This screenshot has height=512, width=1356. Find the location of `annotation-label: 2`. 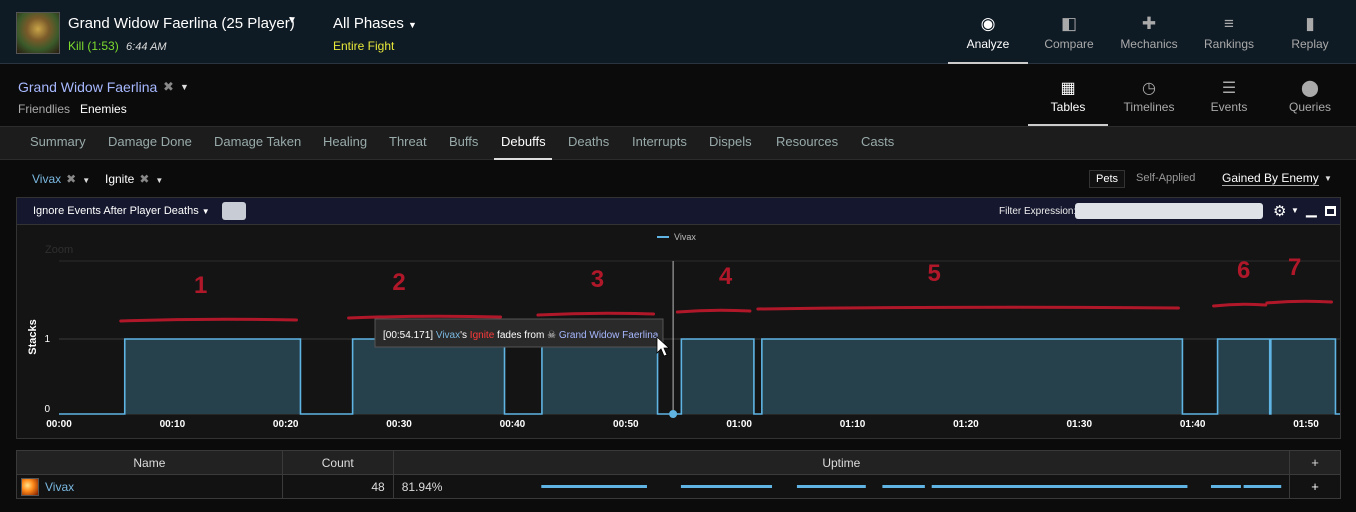

annotation-label: 2 is located at coordinates (398, 282).